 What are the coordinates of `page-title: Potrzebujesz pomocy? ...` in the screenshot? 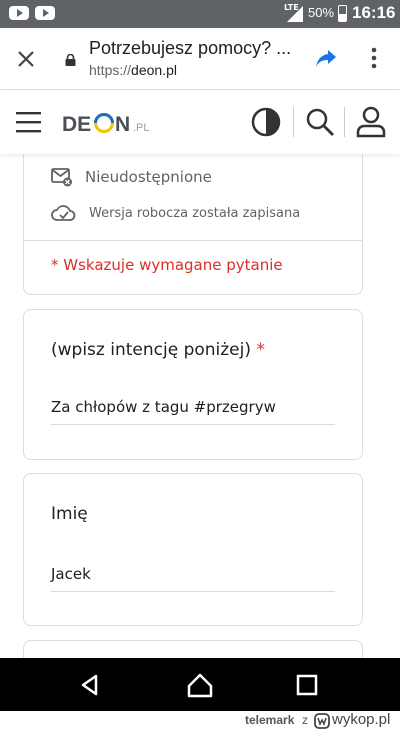 It's located at (190, 48).